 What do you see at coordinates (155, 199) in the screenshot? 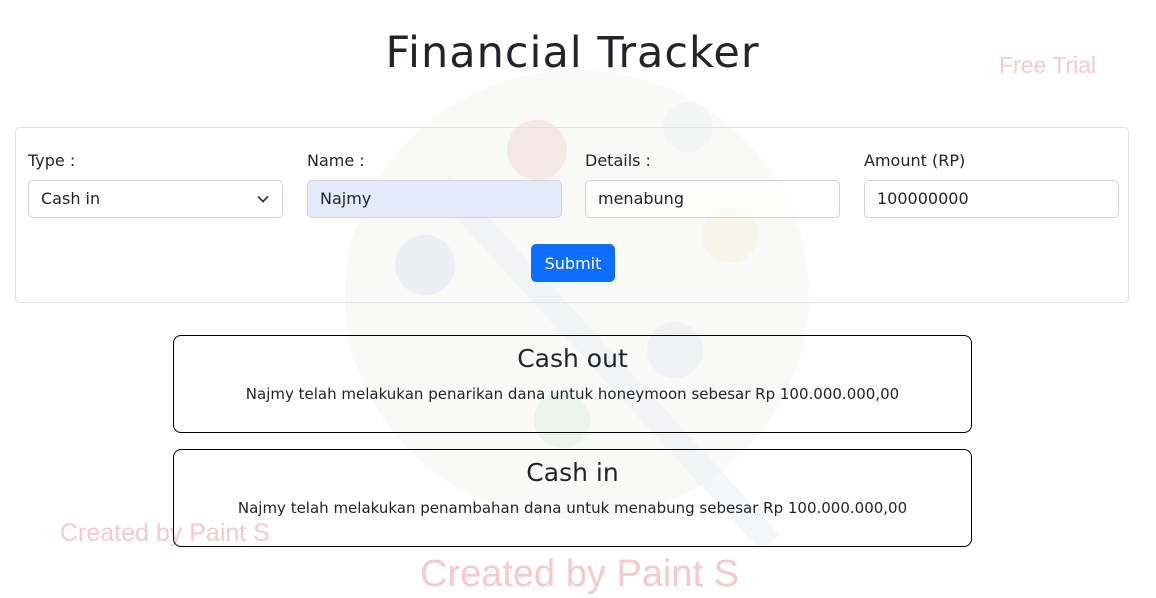
I see `type-select: Cash in` at bounding box center [155, 199].